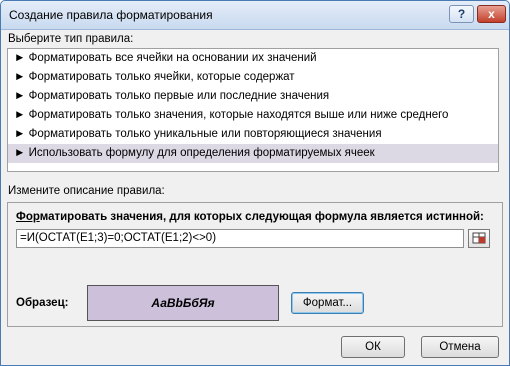  Describe the element at coordinates (86, 191) in the screenshot. I see `edit-description-label: Измените описание правила:` at that location.